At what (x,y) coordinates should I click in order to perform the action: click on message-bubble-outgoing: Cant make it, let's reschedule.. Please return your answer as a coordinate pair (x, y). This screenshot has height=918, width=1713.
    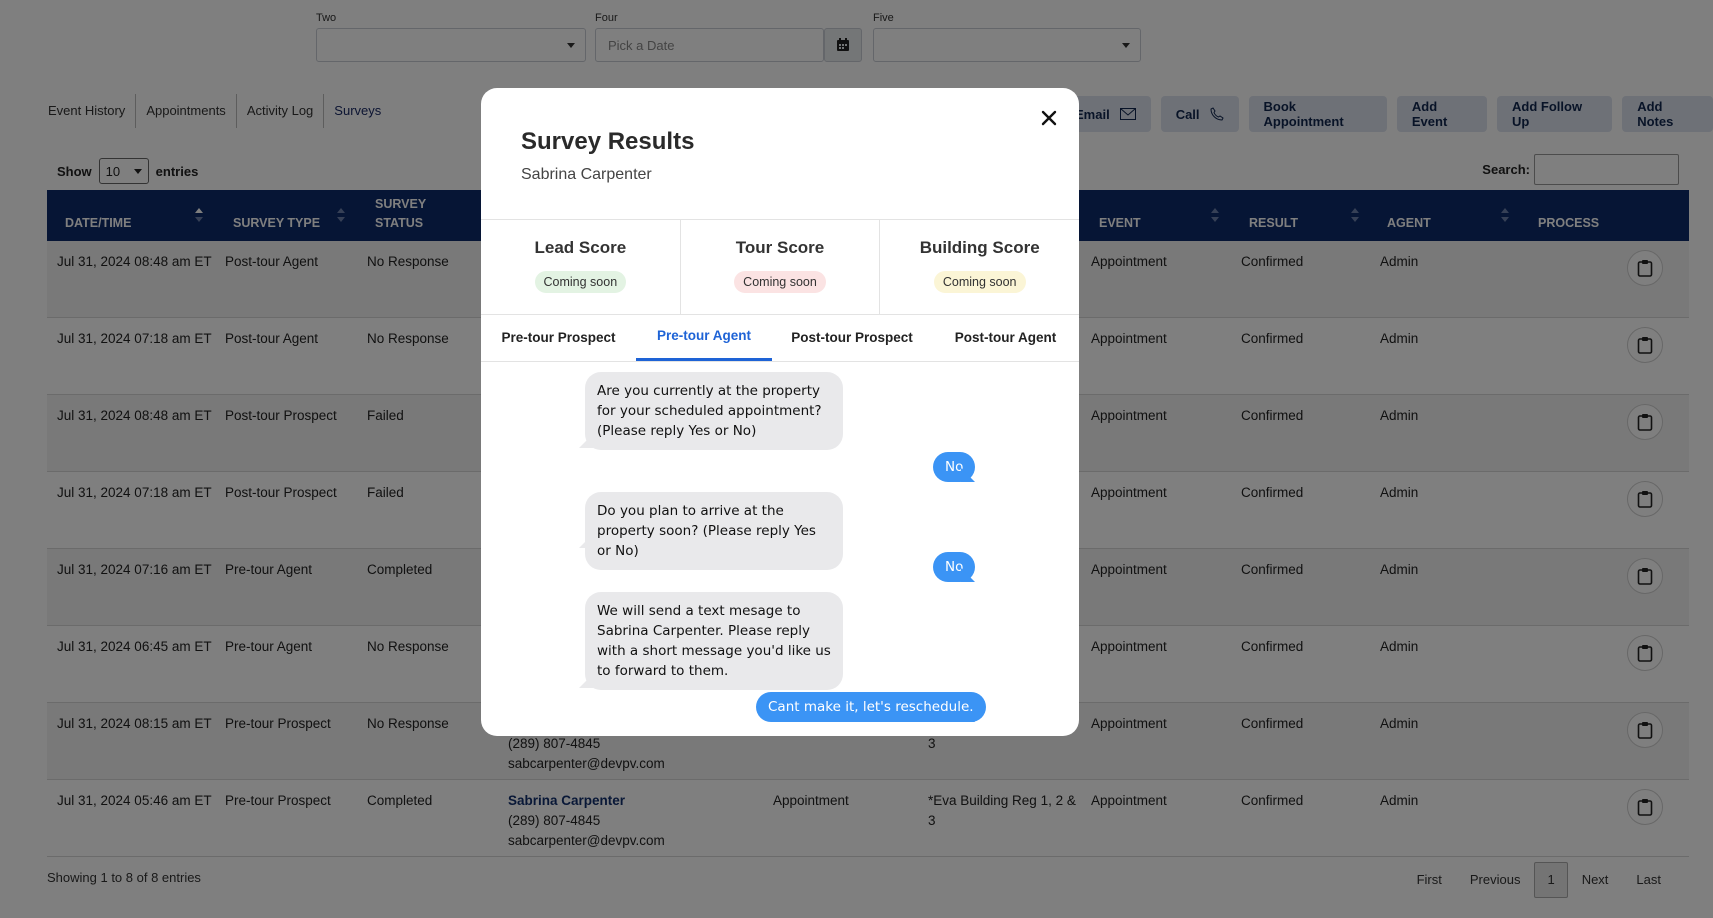
    Looking at the image, I should click on (871, 707).